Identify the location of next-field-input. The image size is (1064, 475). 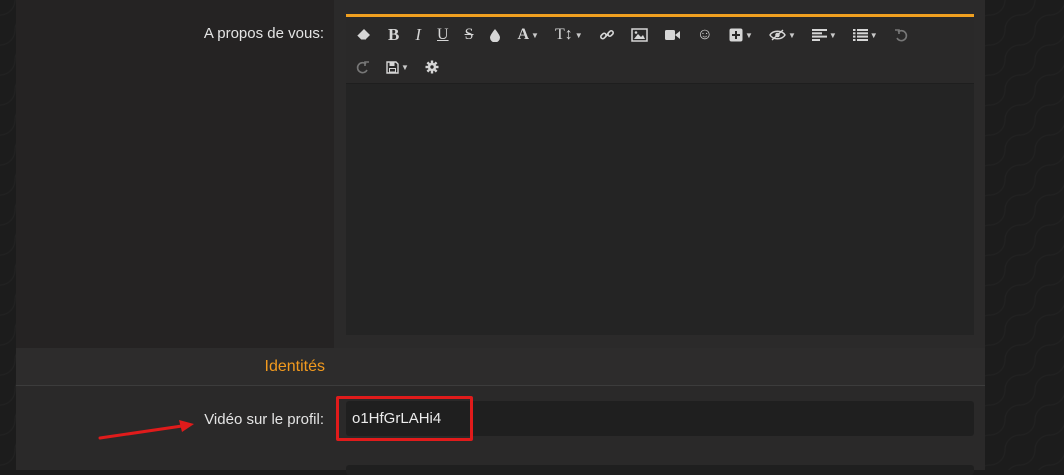
(660, 470).